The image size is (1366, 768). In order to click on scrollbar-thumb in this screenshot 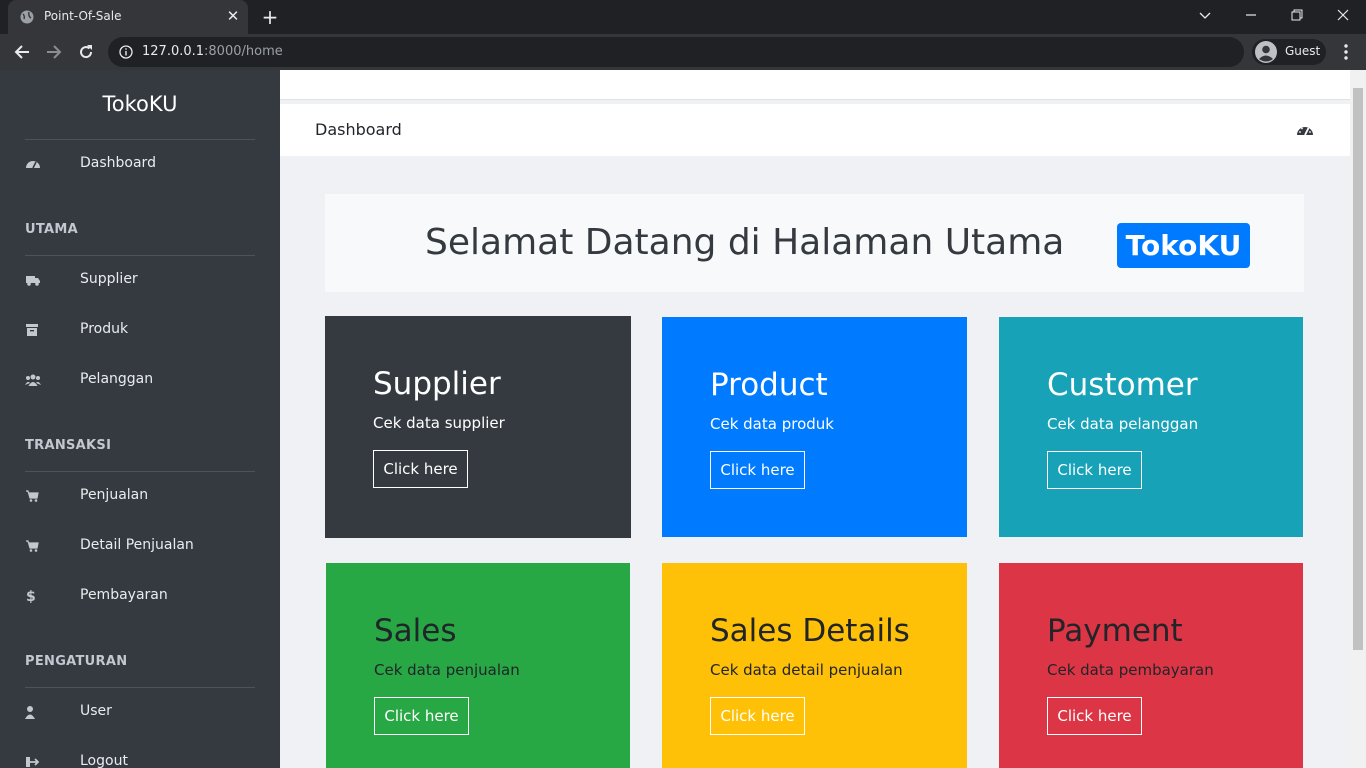, I will do `click(1358, 369)`.